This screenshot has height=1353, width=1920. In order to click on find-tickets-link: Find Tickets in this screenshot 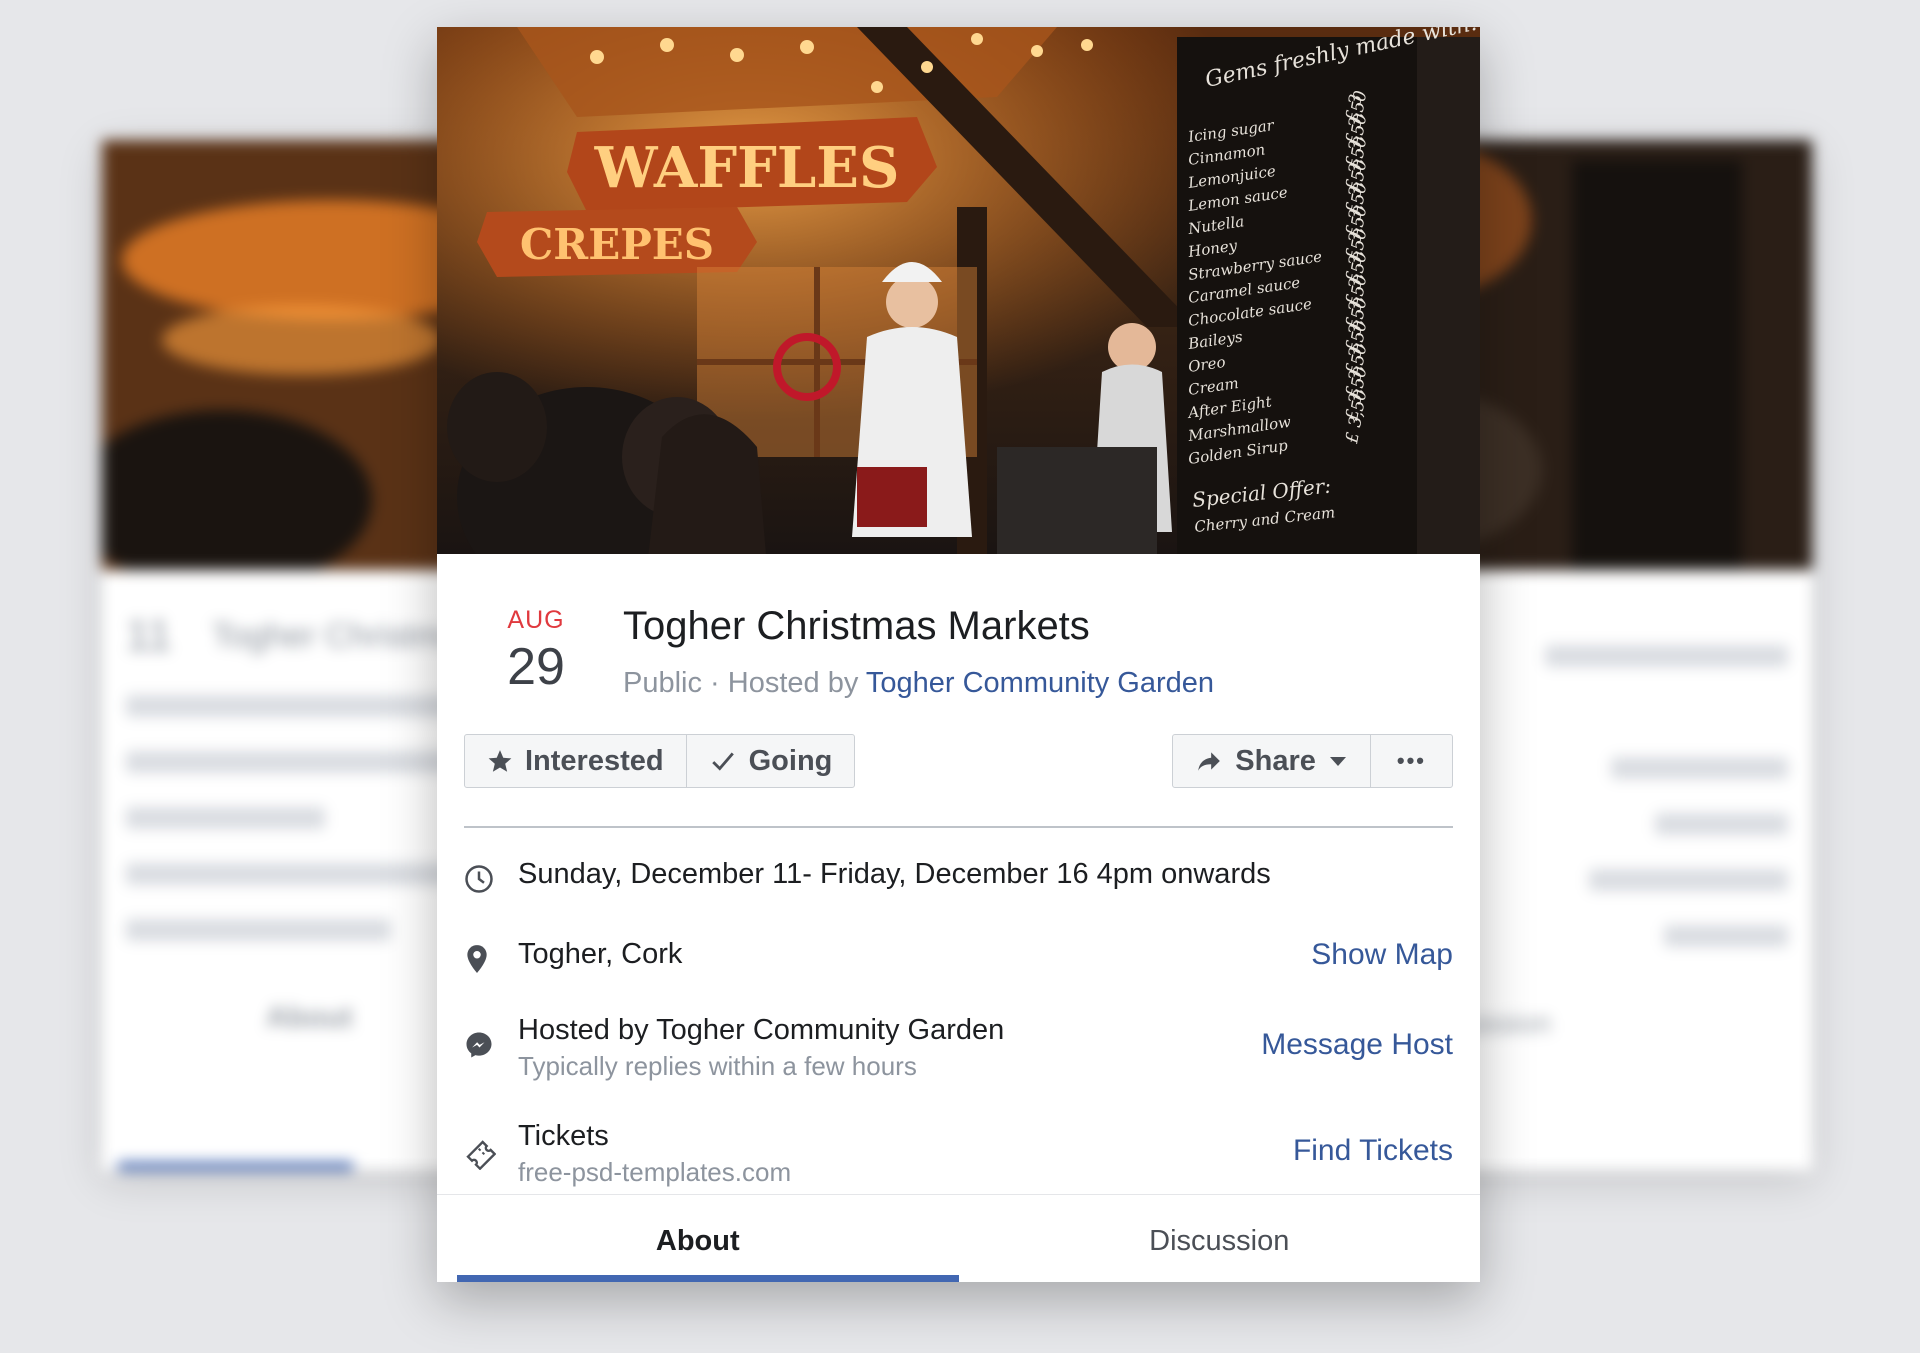, I will do `click(1373, 1151)`.